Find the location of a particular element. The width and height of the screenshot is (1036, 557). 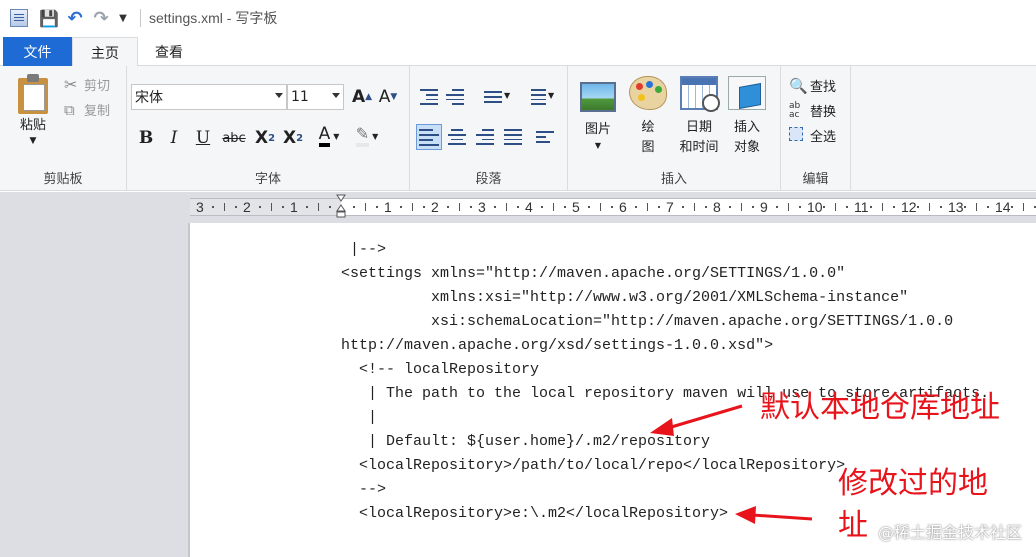

left-margin-area is located at coordinates (95, 374).